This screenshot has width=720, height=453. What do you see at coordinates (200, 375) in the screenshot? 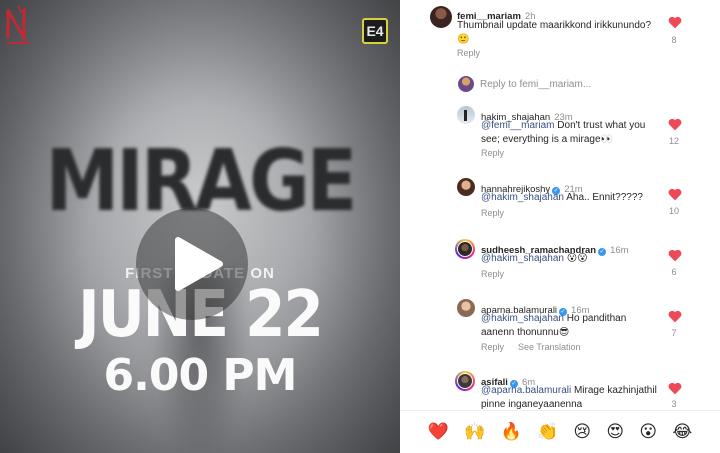
I see `poster-time: 6.00 PM` at bounding box center [200, 375].